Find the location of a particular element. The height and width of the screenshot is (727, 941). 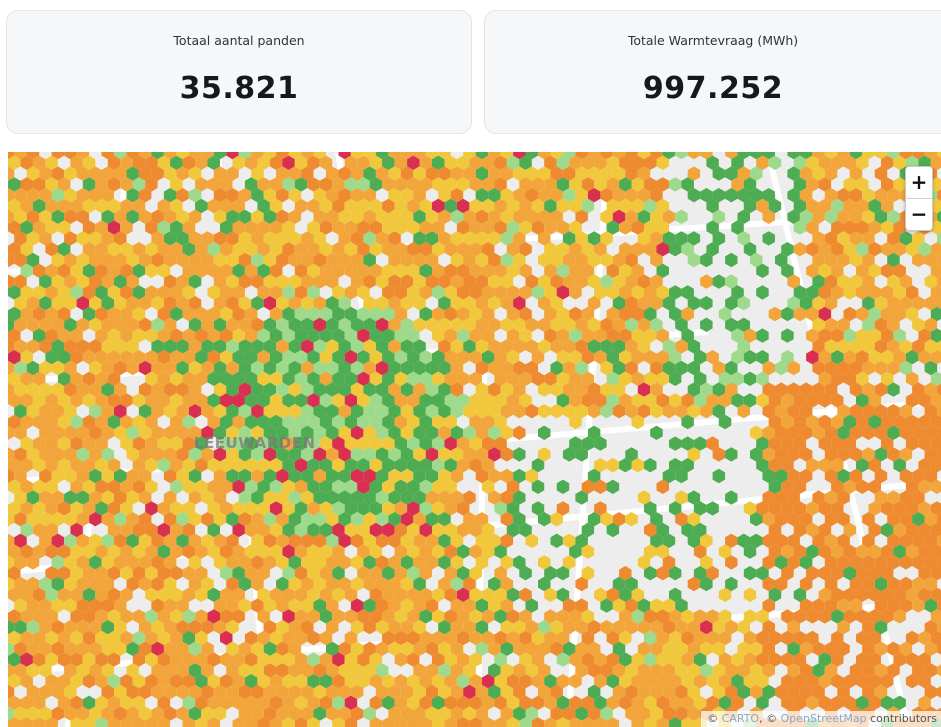

attribution-suffix: contributors is located at coordinates (901, 718).